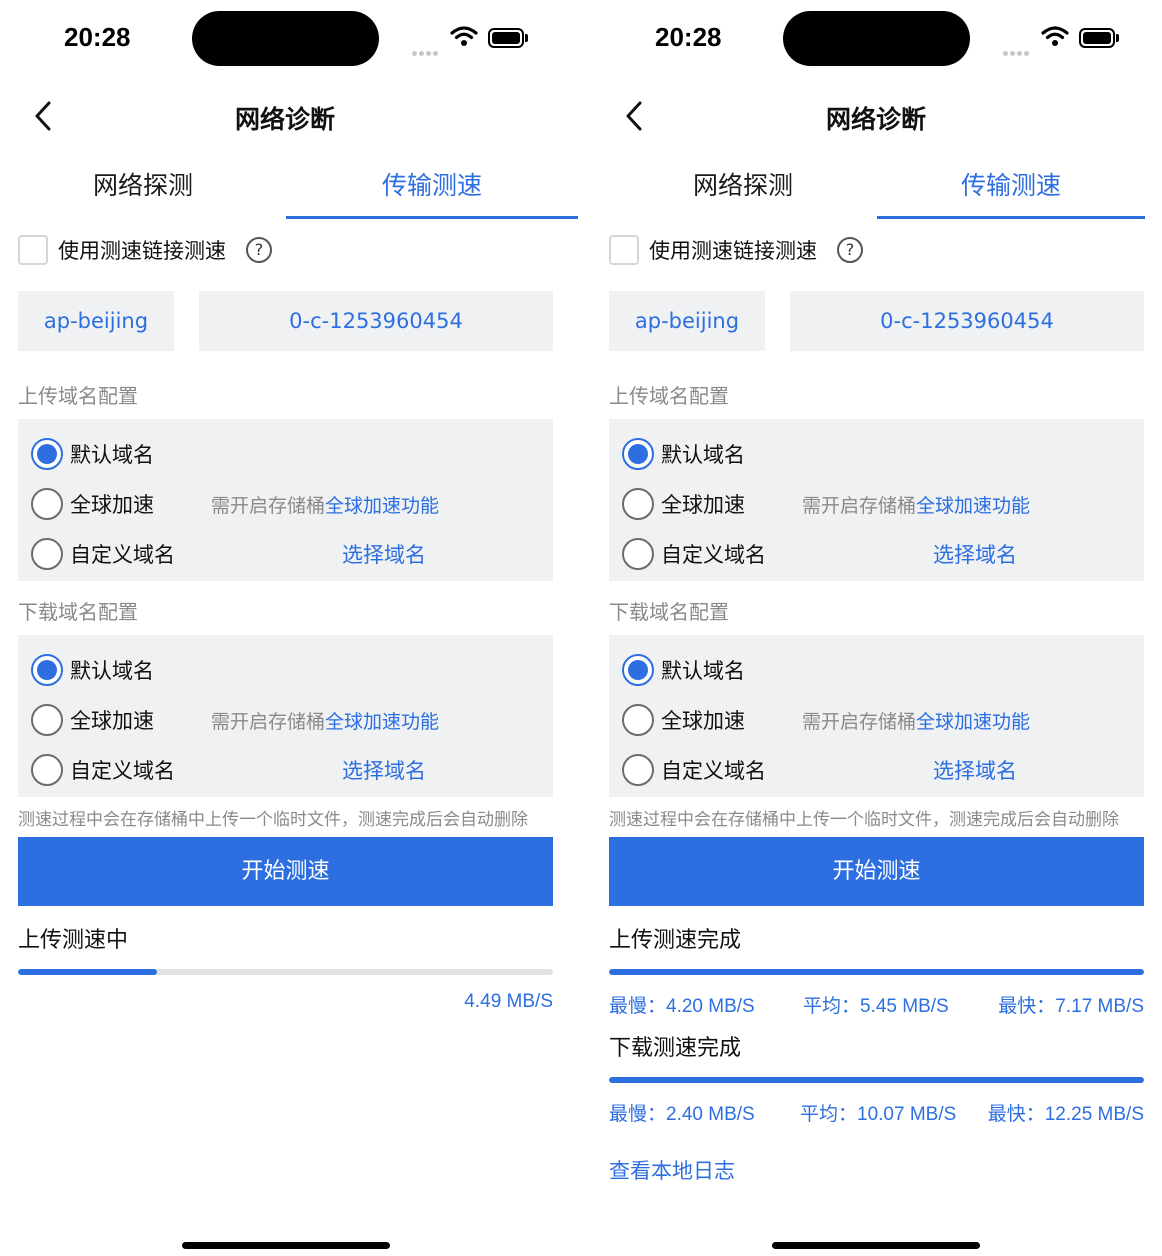 The width and height of the screenshot is (1162, 1256). I want to click on status-time: 20:28, so click(688, 37).